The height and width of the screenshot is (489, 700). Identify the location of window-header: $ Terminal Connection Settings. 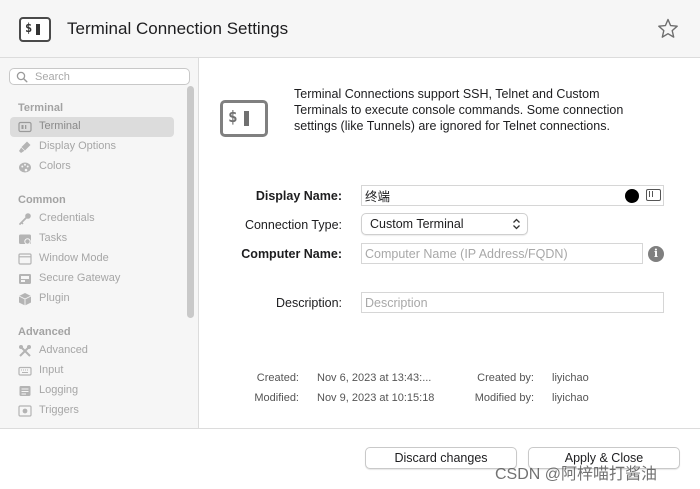
(350, 29).